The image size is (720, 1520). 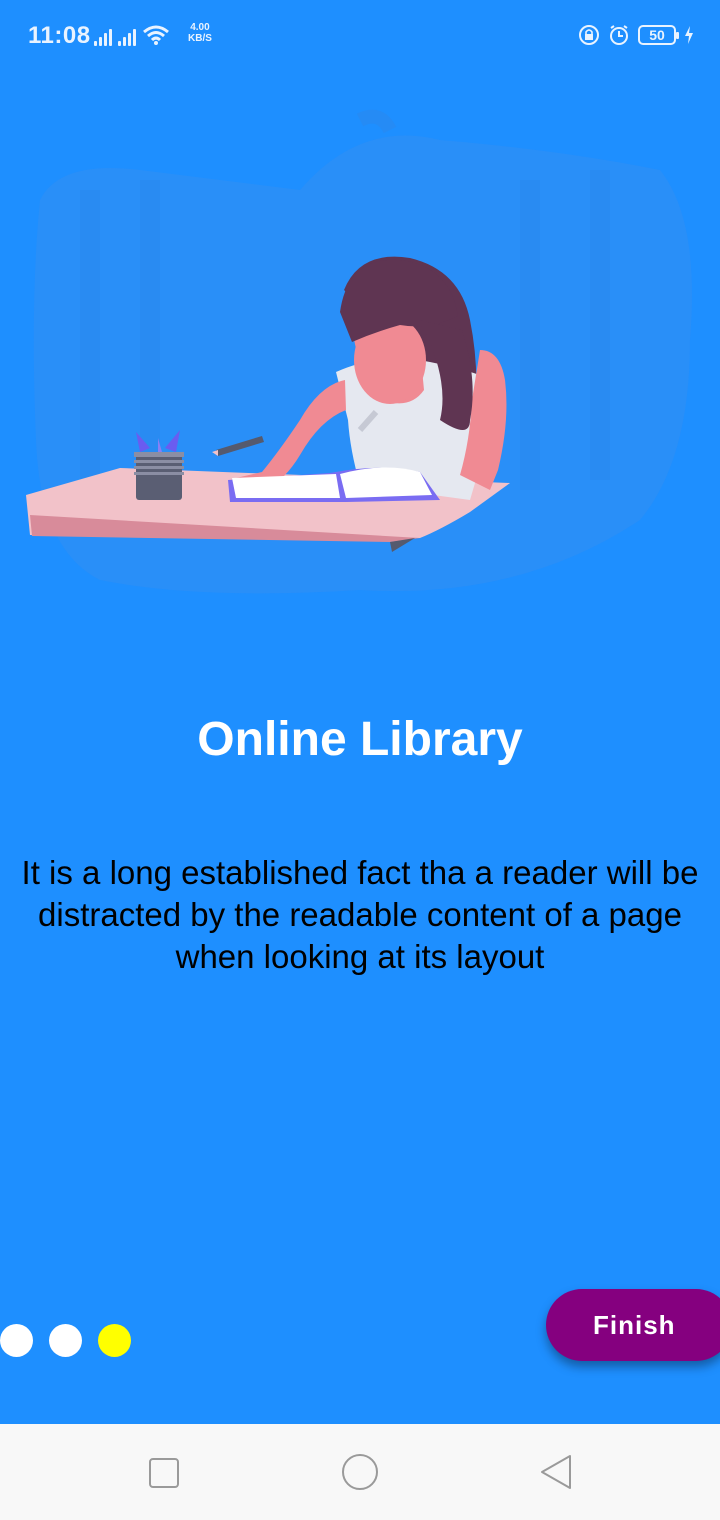 I want to click on back-icon, so click(x=556, y=1472).